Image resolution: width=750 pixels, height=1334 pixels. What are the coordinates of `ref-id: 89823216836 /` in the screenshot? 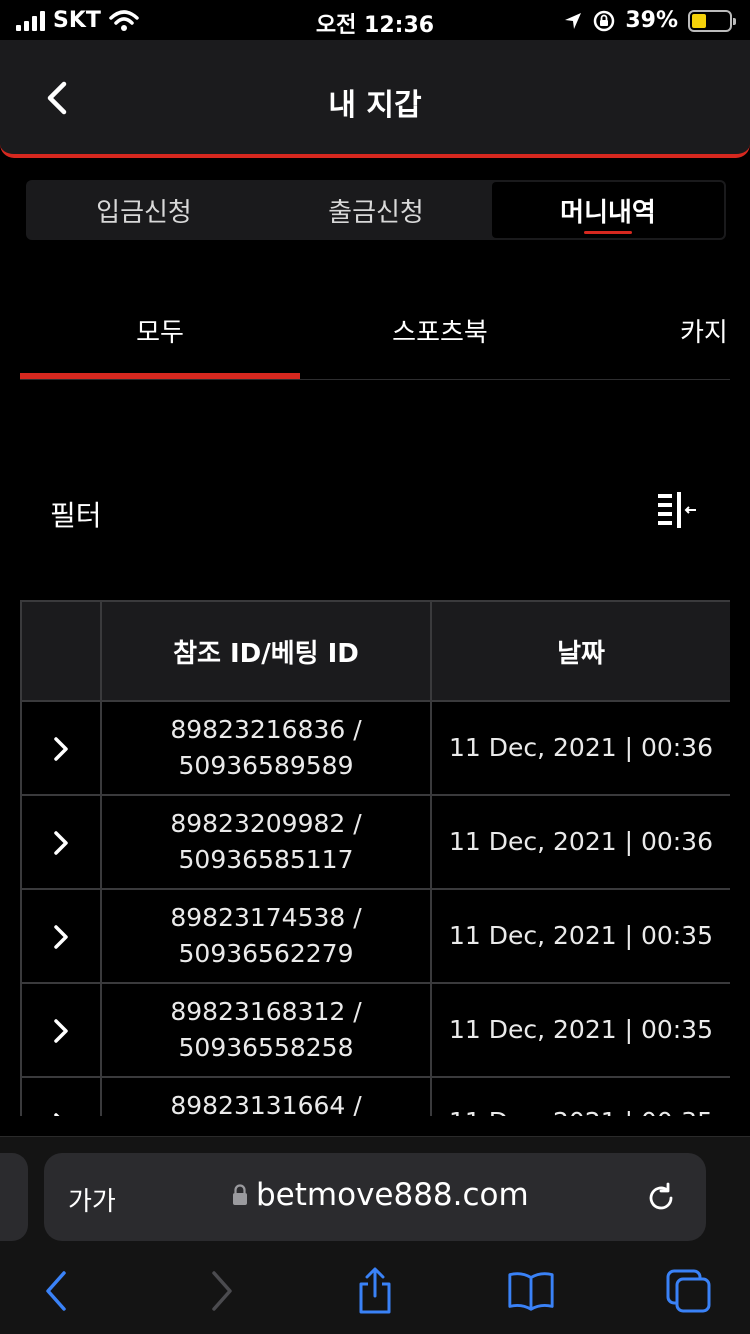 It's located at (266, 729).